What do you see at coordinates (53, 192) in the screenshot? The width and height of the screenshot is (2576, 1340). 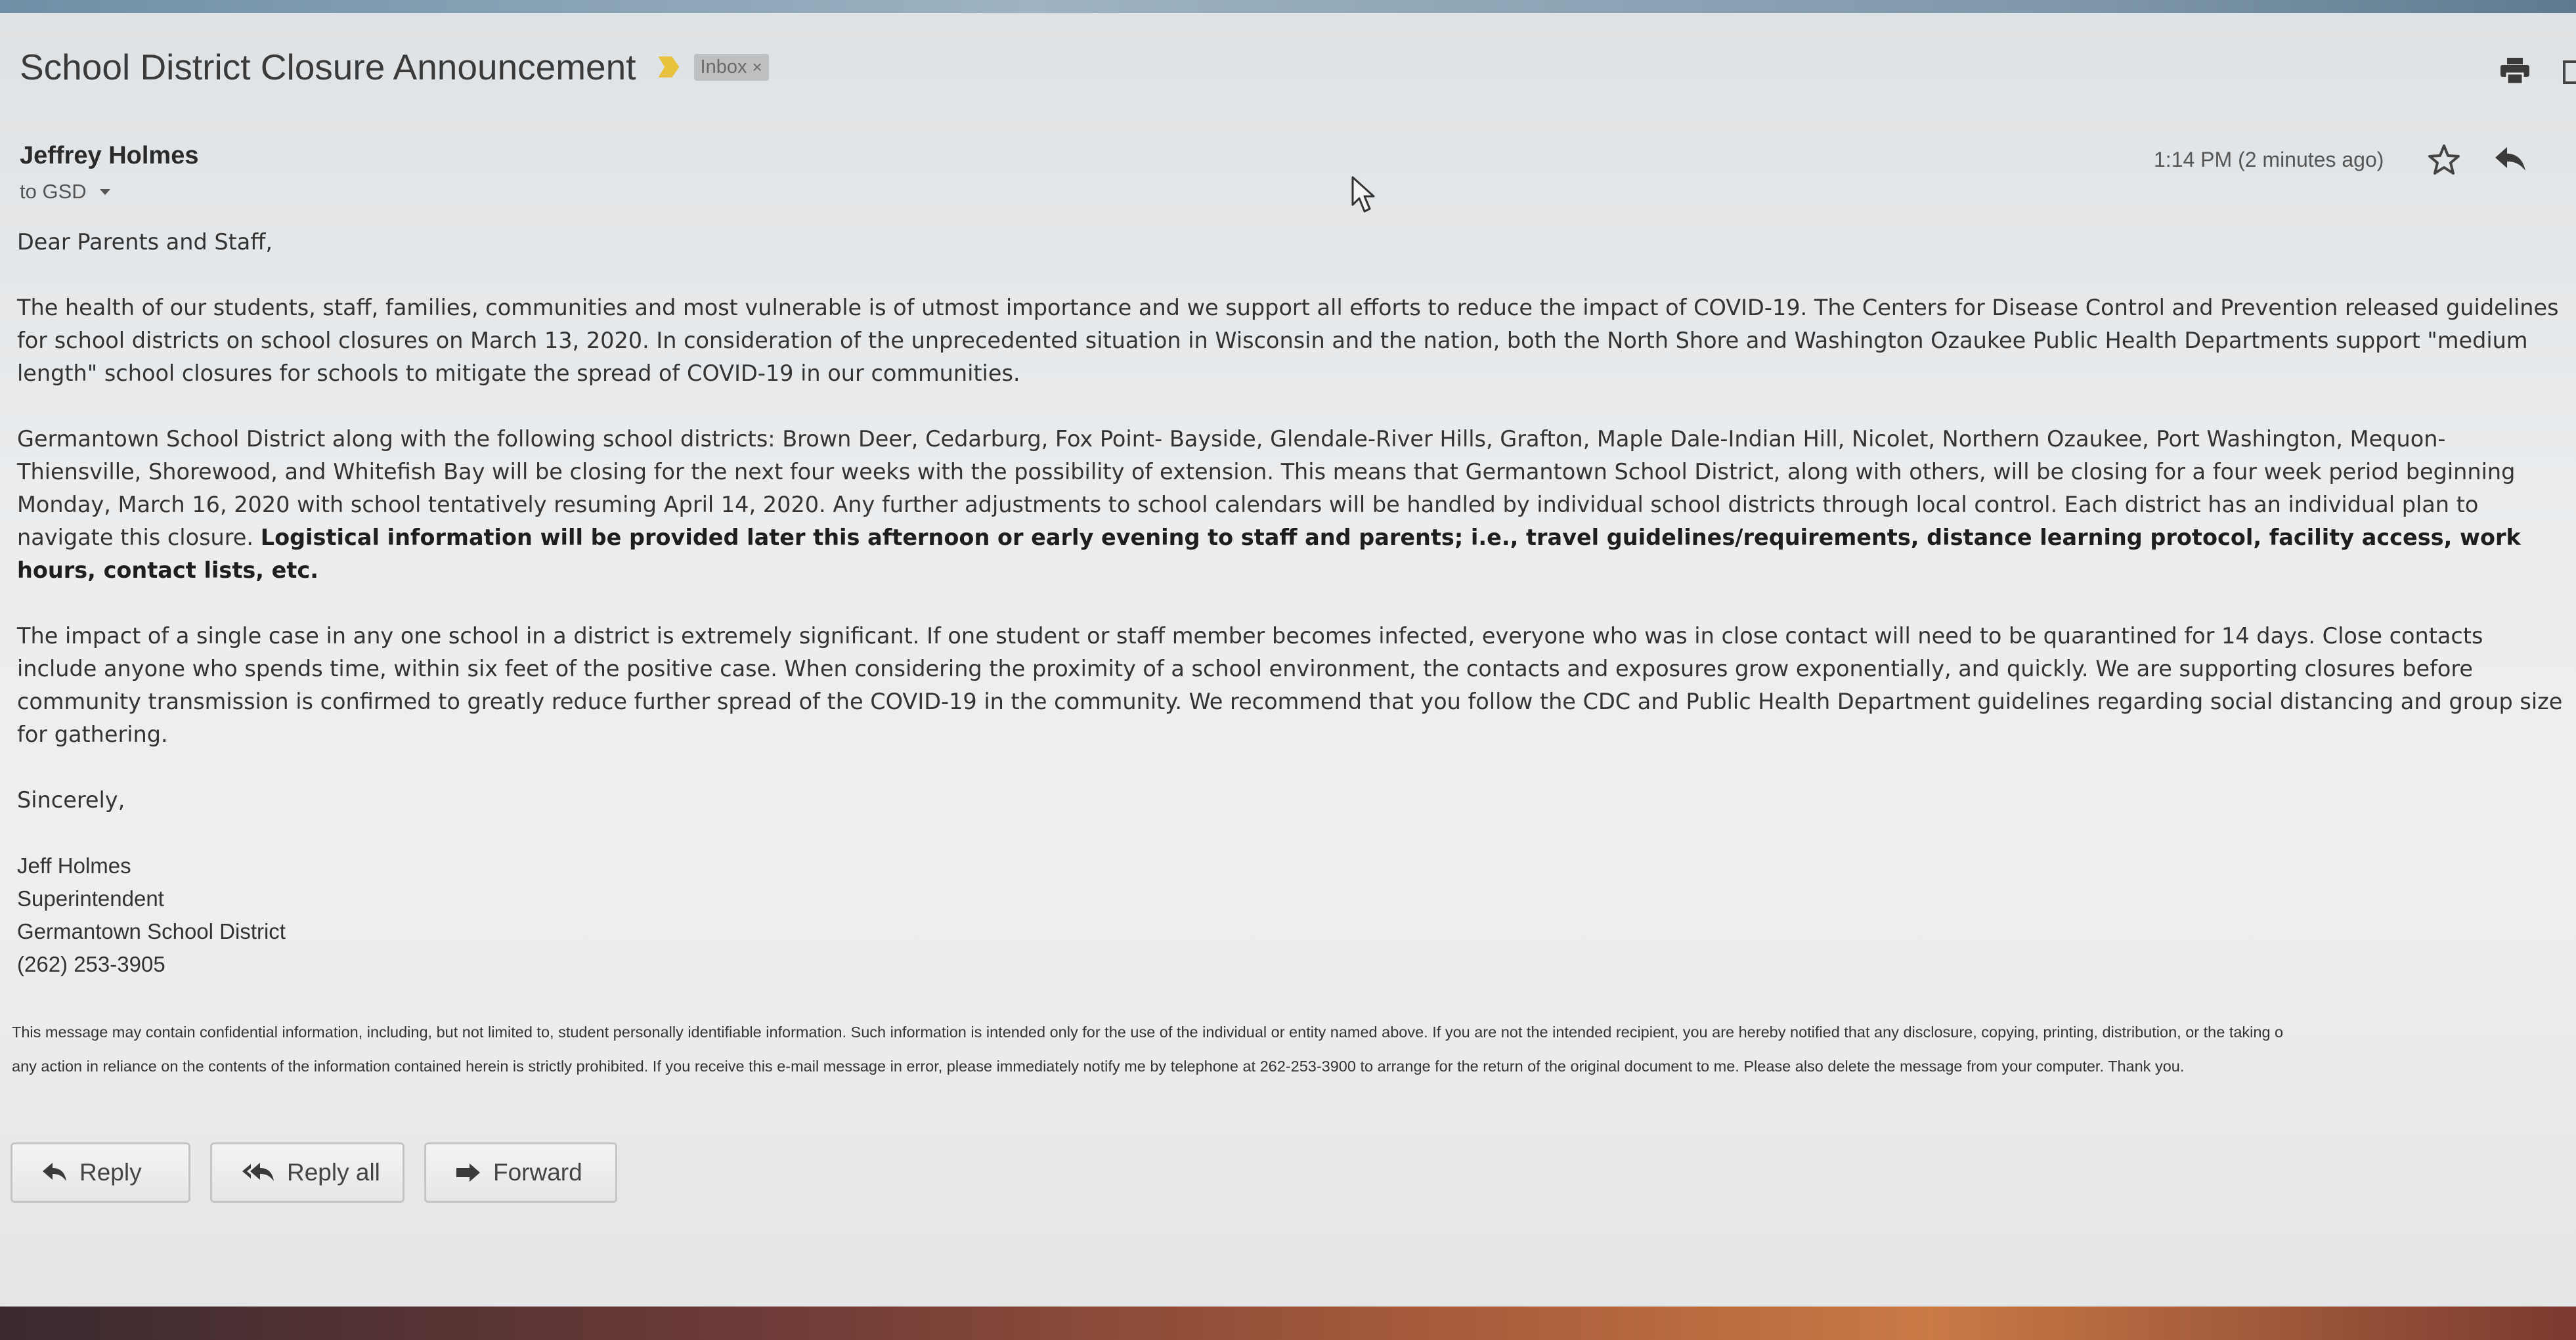 I see `recipient-text: to GSD` at bounding box center [53, 192].